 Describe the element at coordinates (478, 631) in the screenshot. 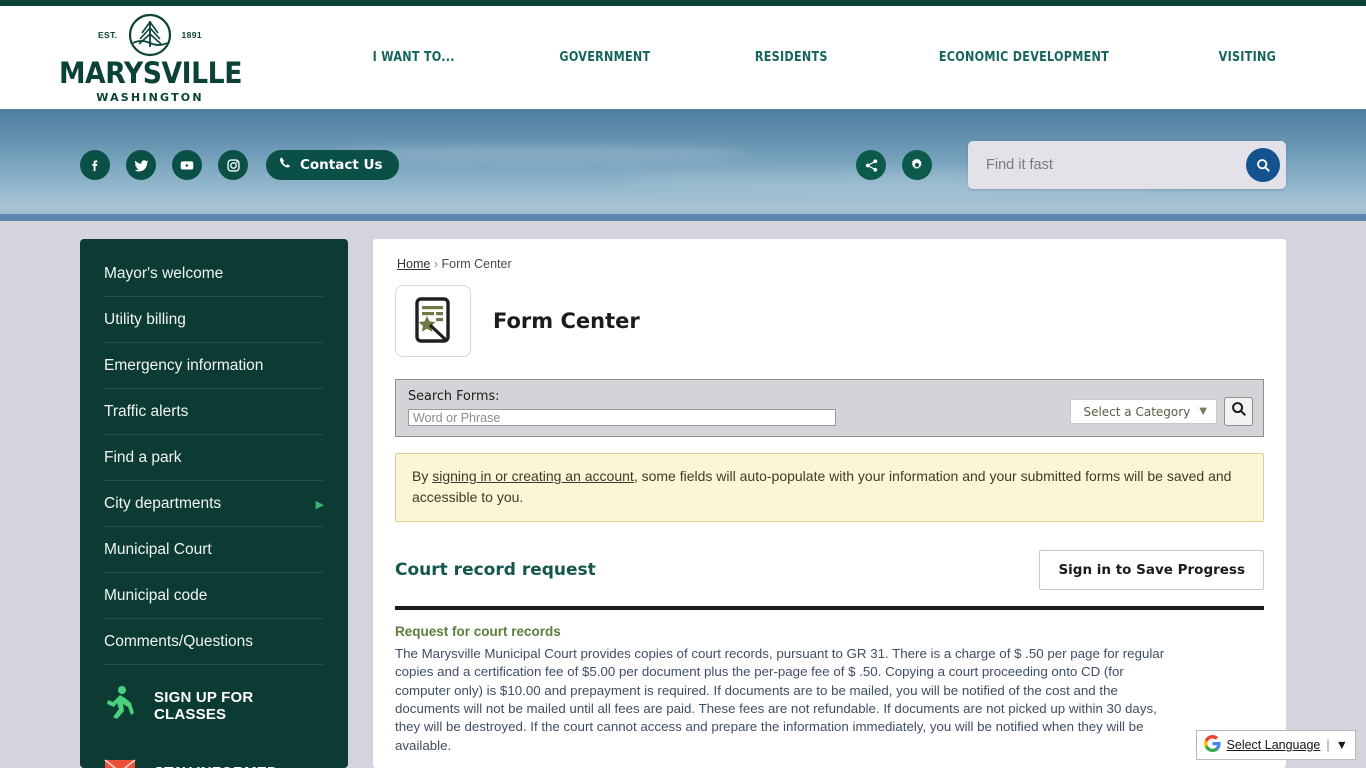

I see `form-section-heading: Request for court records` at that location.